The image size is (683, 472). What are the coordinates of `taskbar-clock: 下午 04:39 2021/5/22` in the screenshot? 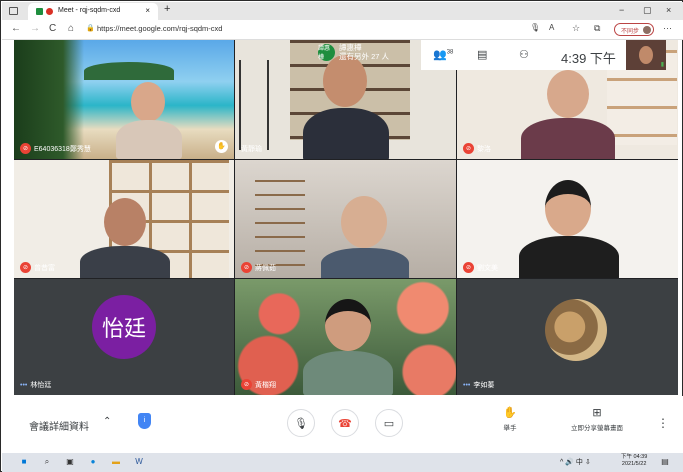 It's located at (634, 461).